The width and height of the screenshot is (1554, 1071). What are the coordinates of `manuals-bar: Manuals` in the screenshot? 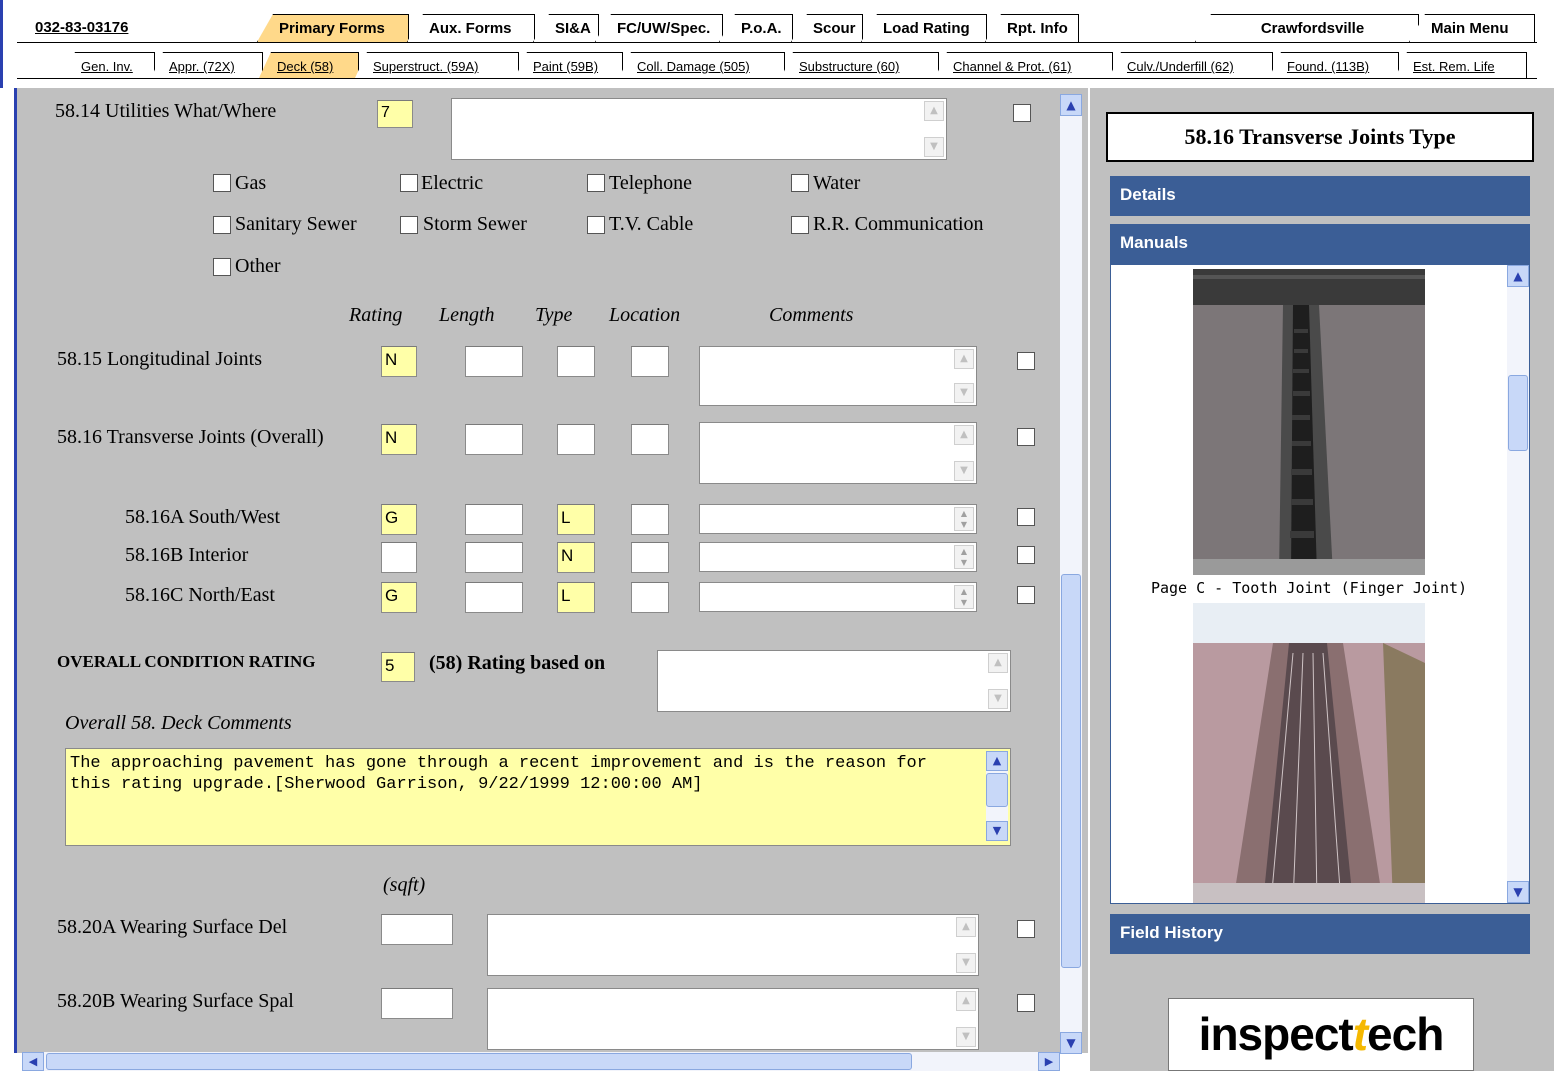 It's located at (1320, 244).